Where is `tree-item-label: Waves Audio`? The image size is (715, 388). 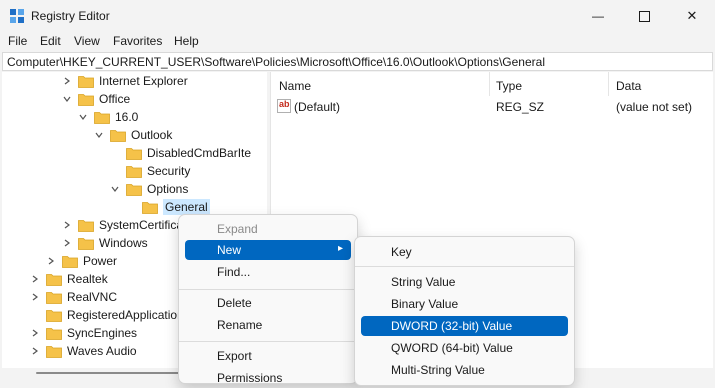 tree-item-label: Waves Audio is located at coordinates (102, 351).